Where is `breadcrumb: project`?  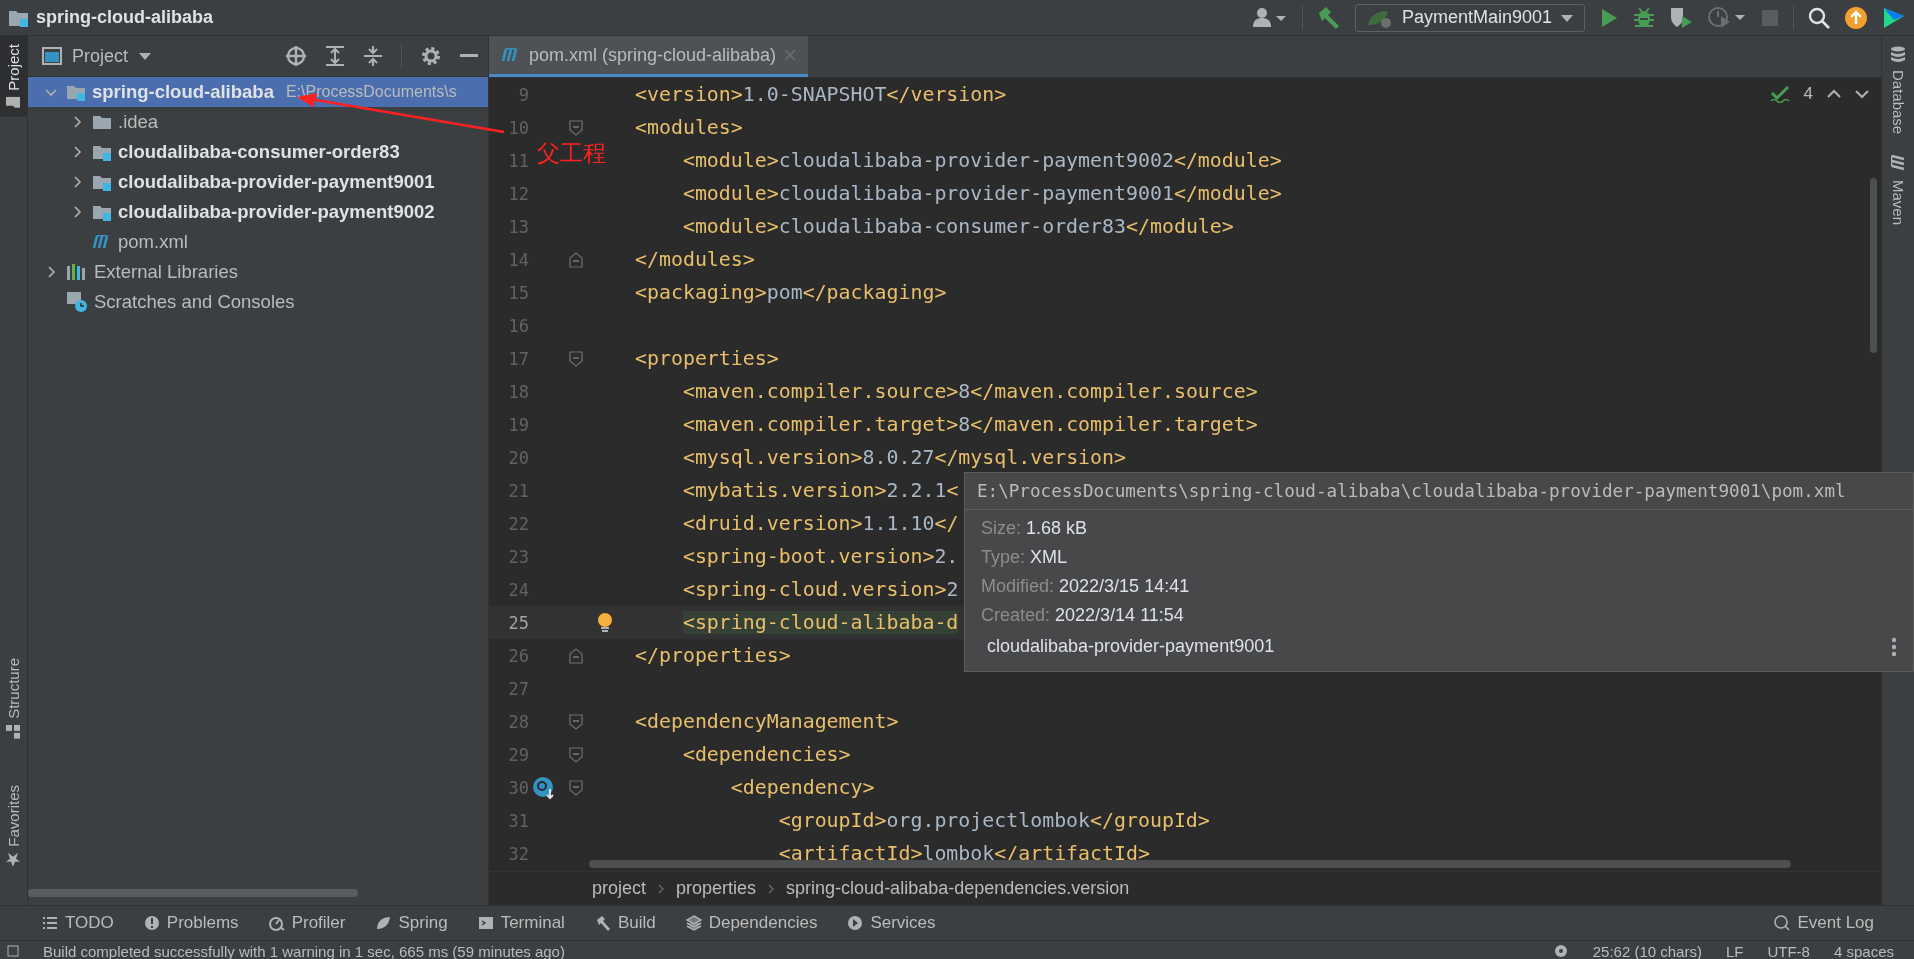
breadcrumb: project is located at coordinates (619, 888).